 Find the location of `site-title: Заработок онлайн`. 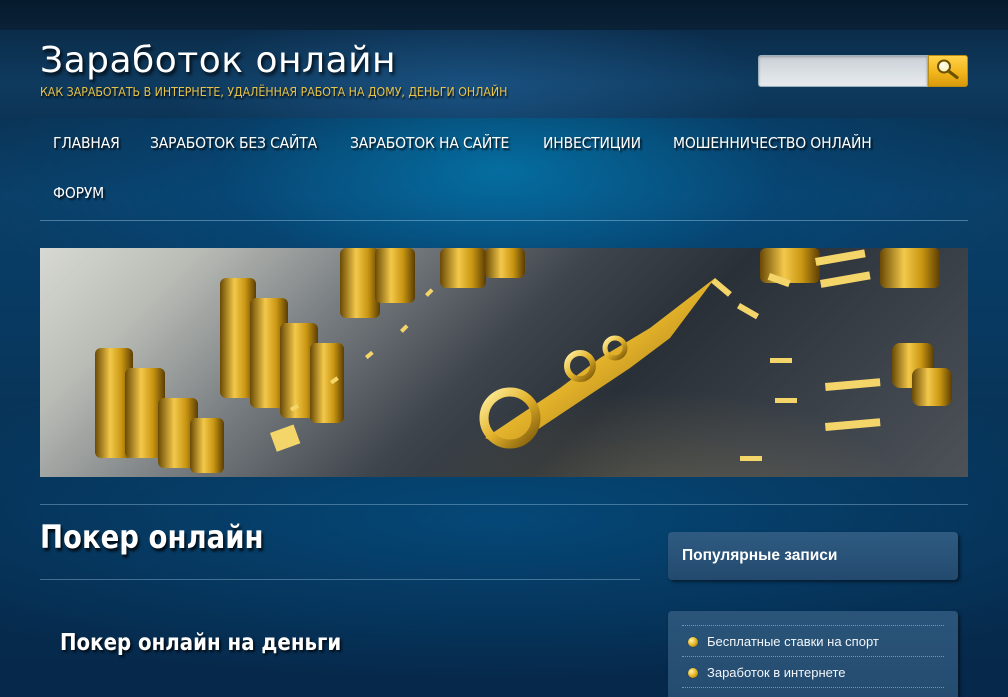

site-title: Заработок онлайн is located at coordinates (218, 60).